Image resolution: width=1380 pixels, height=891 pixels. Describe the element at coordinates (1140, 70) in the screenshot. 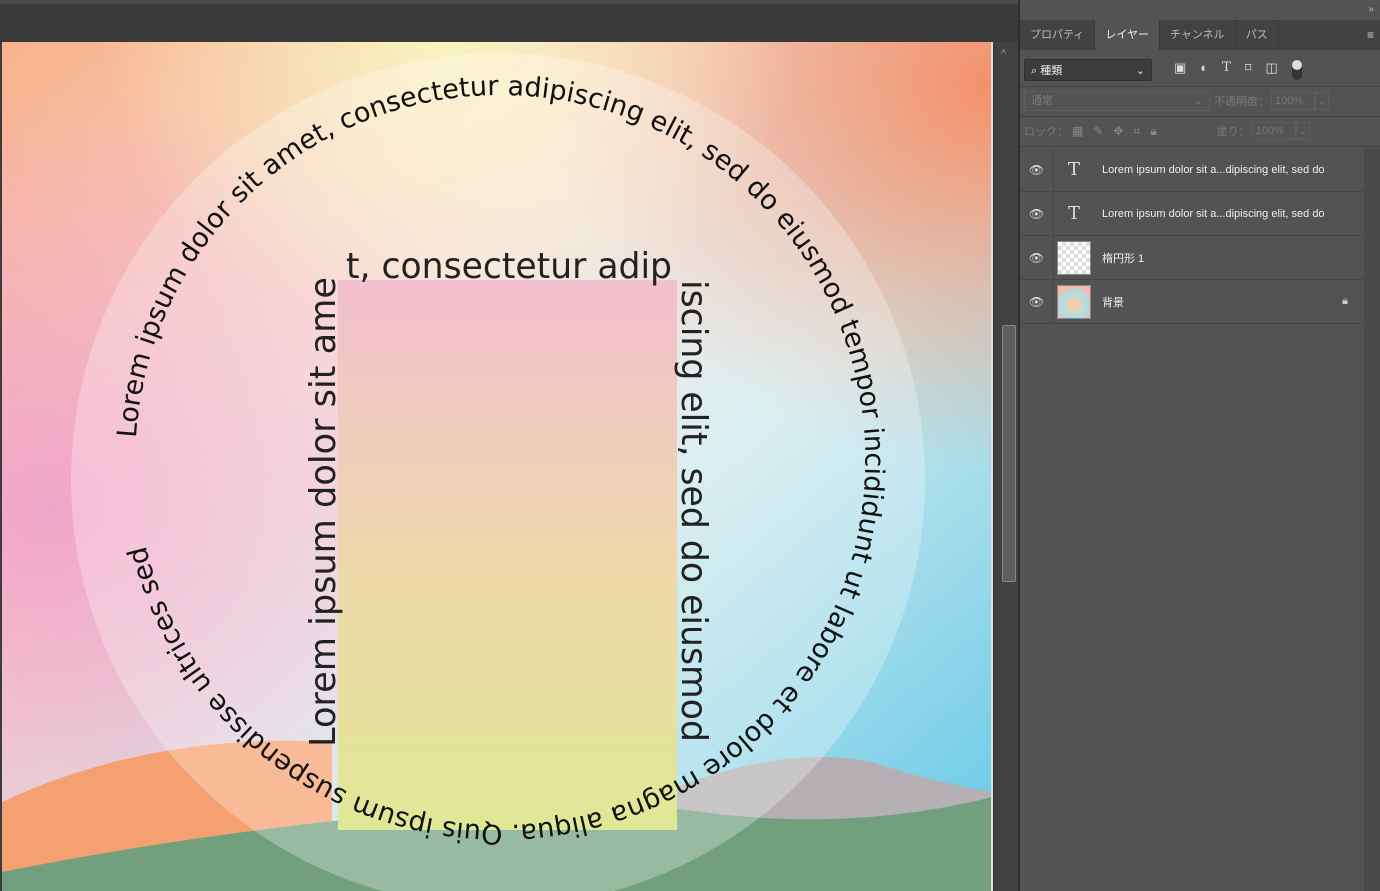

I see `chevron-down-icon: ⌄` at that location.